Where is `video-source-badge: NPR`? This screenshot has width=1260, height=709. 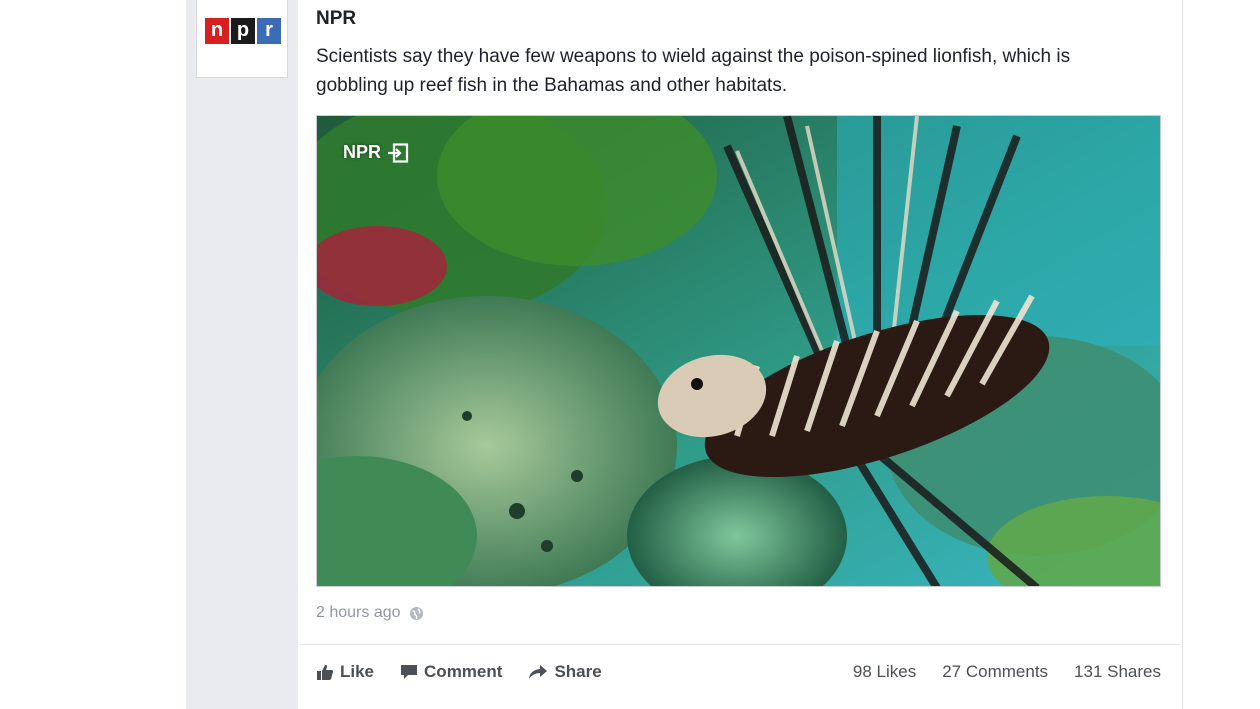
video-source-badge: NPR is located at coordinates (376, 152).